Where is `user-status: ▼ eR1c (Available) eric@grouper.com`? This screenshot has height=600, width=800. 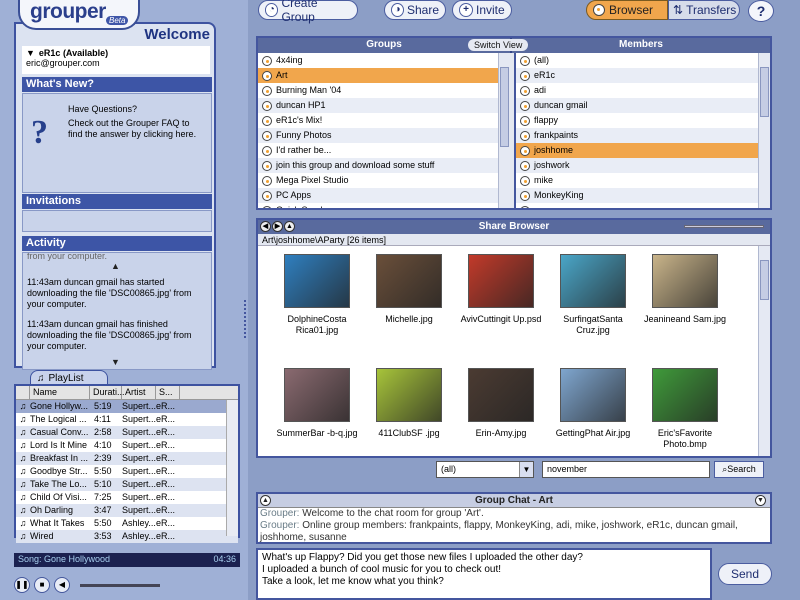
user-status: ▼ eR1c (Available) eric@grouper.com is located at coordinates (116, 60).